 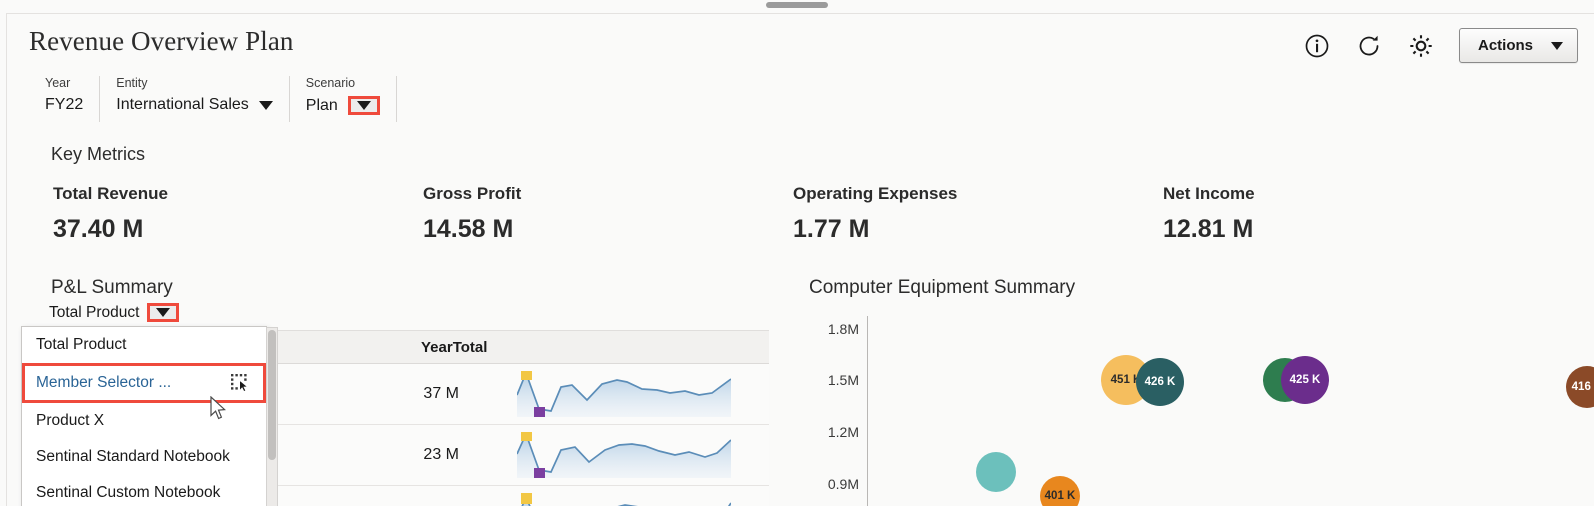 What do you see at coordinates (843, 484) in the screenshot?
I see `chart-y-tick: 0.9M` at bounding box center [843, 484].